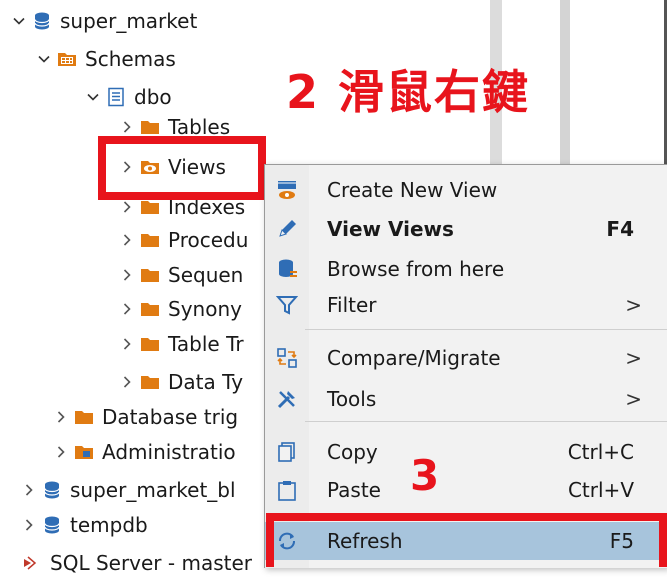 Image resolution: width=667 pixels, height=578 pixels. What do you see at coordinates (206, 344) in the screenshot?
I see `tree-node-label: Table Tr` at bounding box center [206, 344].